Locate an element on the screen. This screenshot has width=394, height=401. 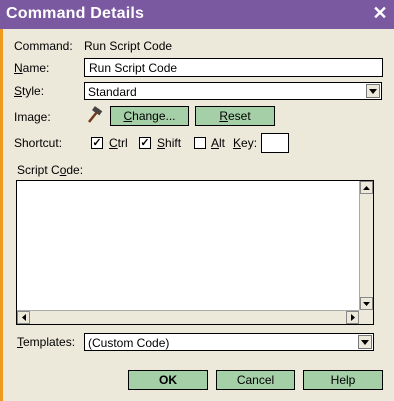
style-select: Standard is located at coordinates (233, 91).